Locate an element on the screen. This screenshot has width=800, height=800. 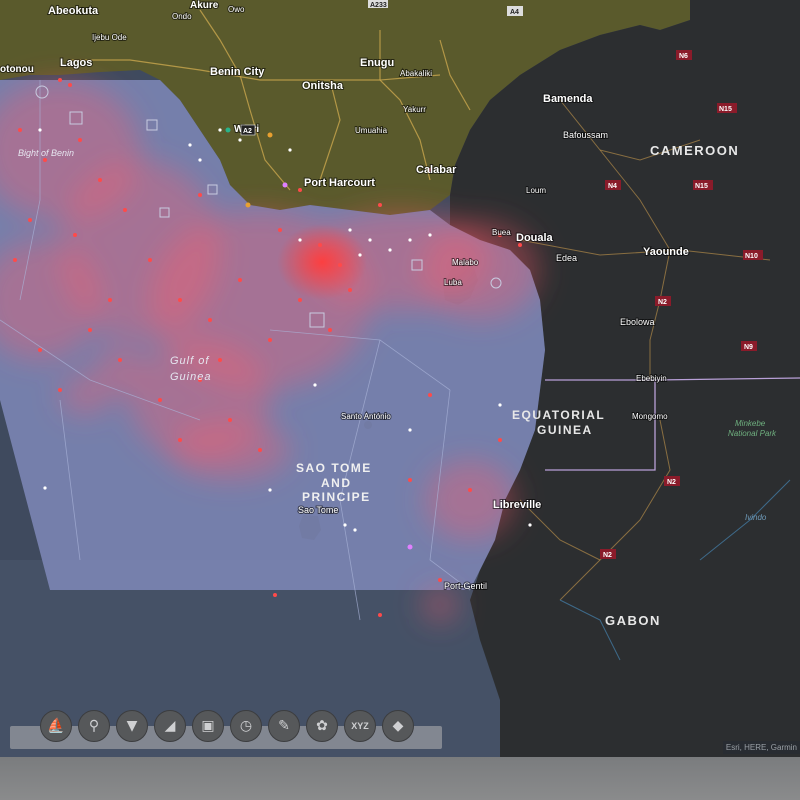
layer-stack-icon: ◆ is located at coordinates (398, 726).